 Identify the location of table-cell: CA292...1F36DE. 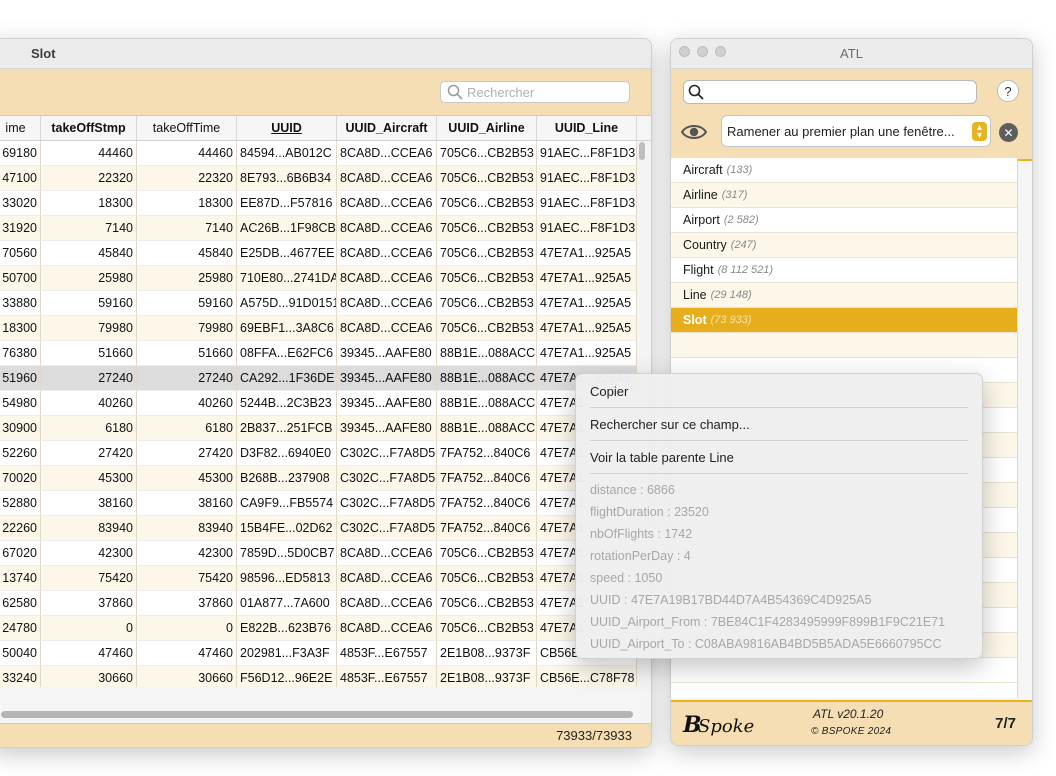
(287, 378).